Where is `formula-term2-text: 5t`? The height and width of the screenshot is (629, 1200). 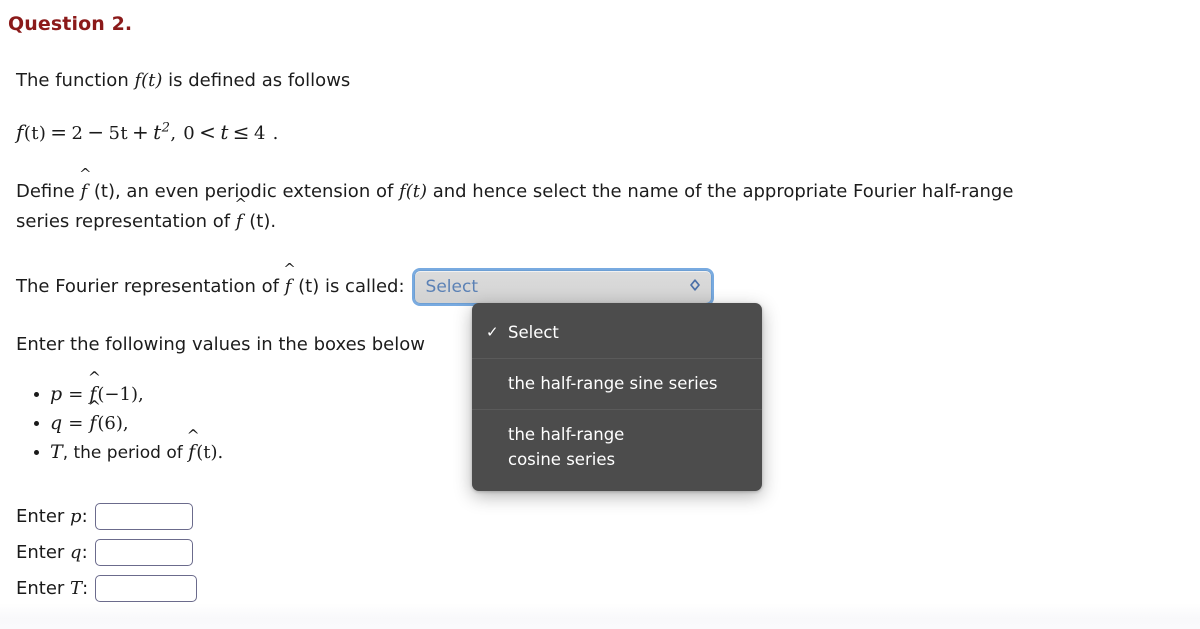 formula-term2-text: 5t is located at coordinates (118, 133).